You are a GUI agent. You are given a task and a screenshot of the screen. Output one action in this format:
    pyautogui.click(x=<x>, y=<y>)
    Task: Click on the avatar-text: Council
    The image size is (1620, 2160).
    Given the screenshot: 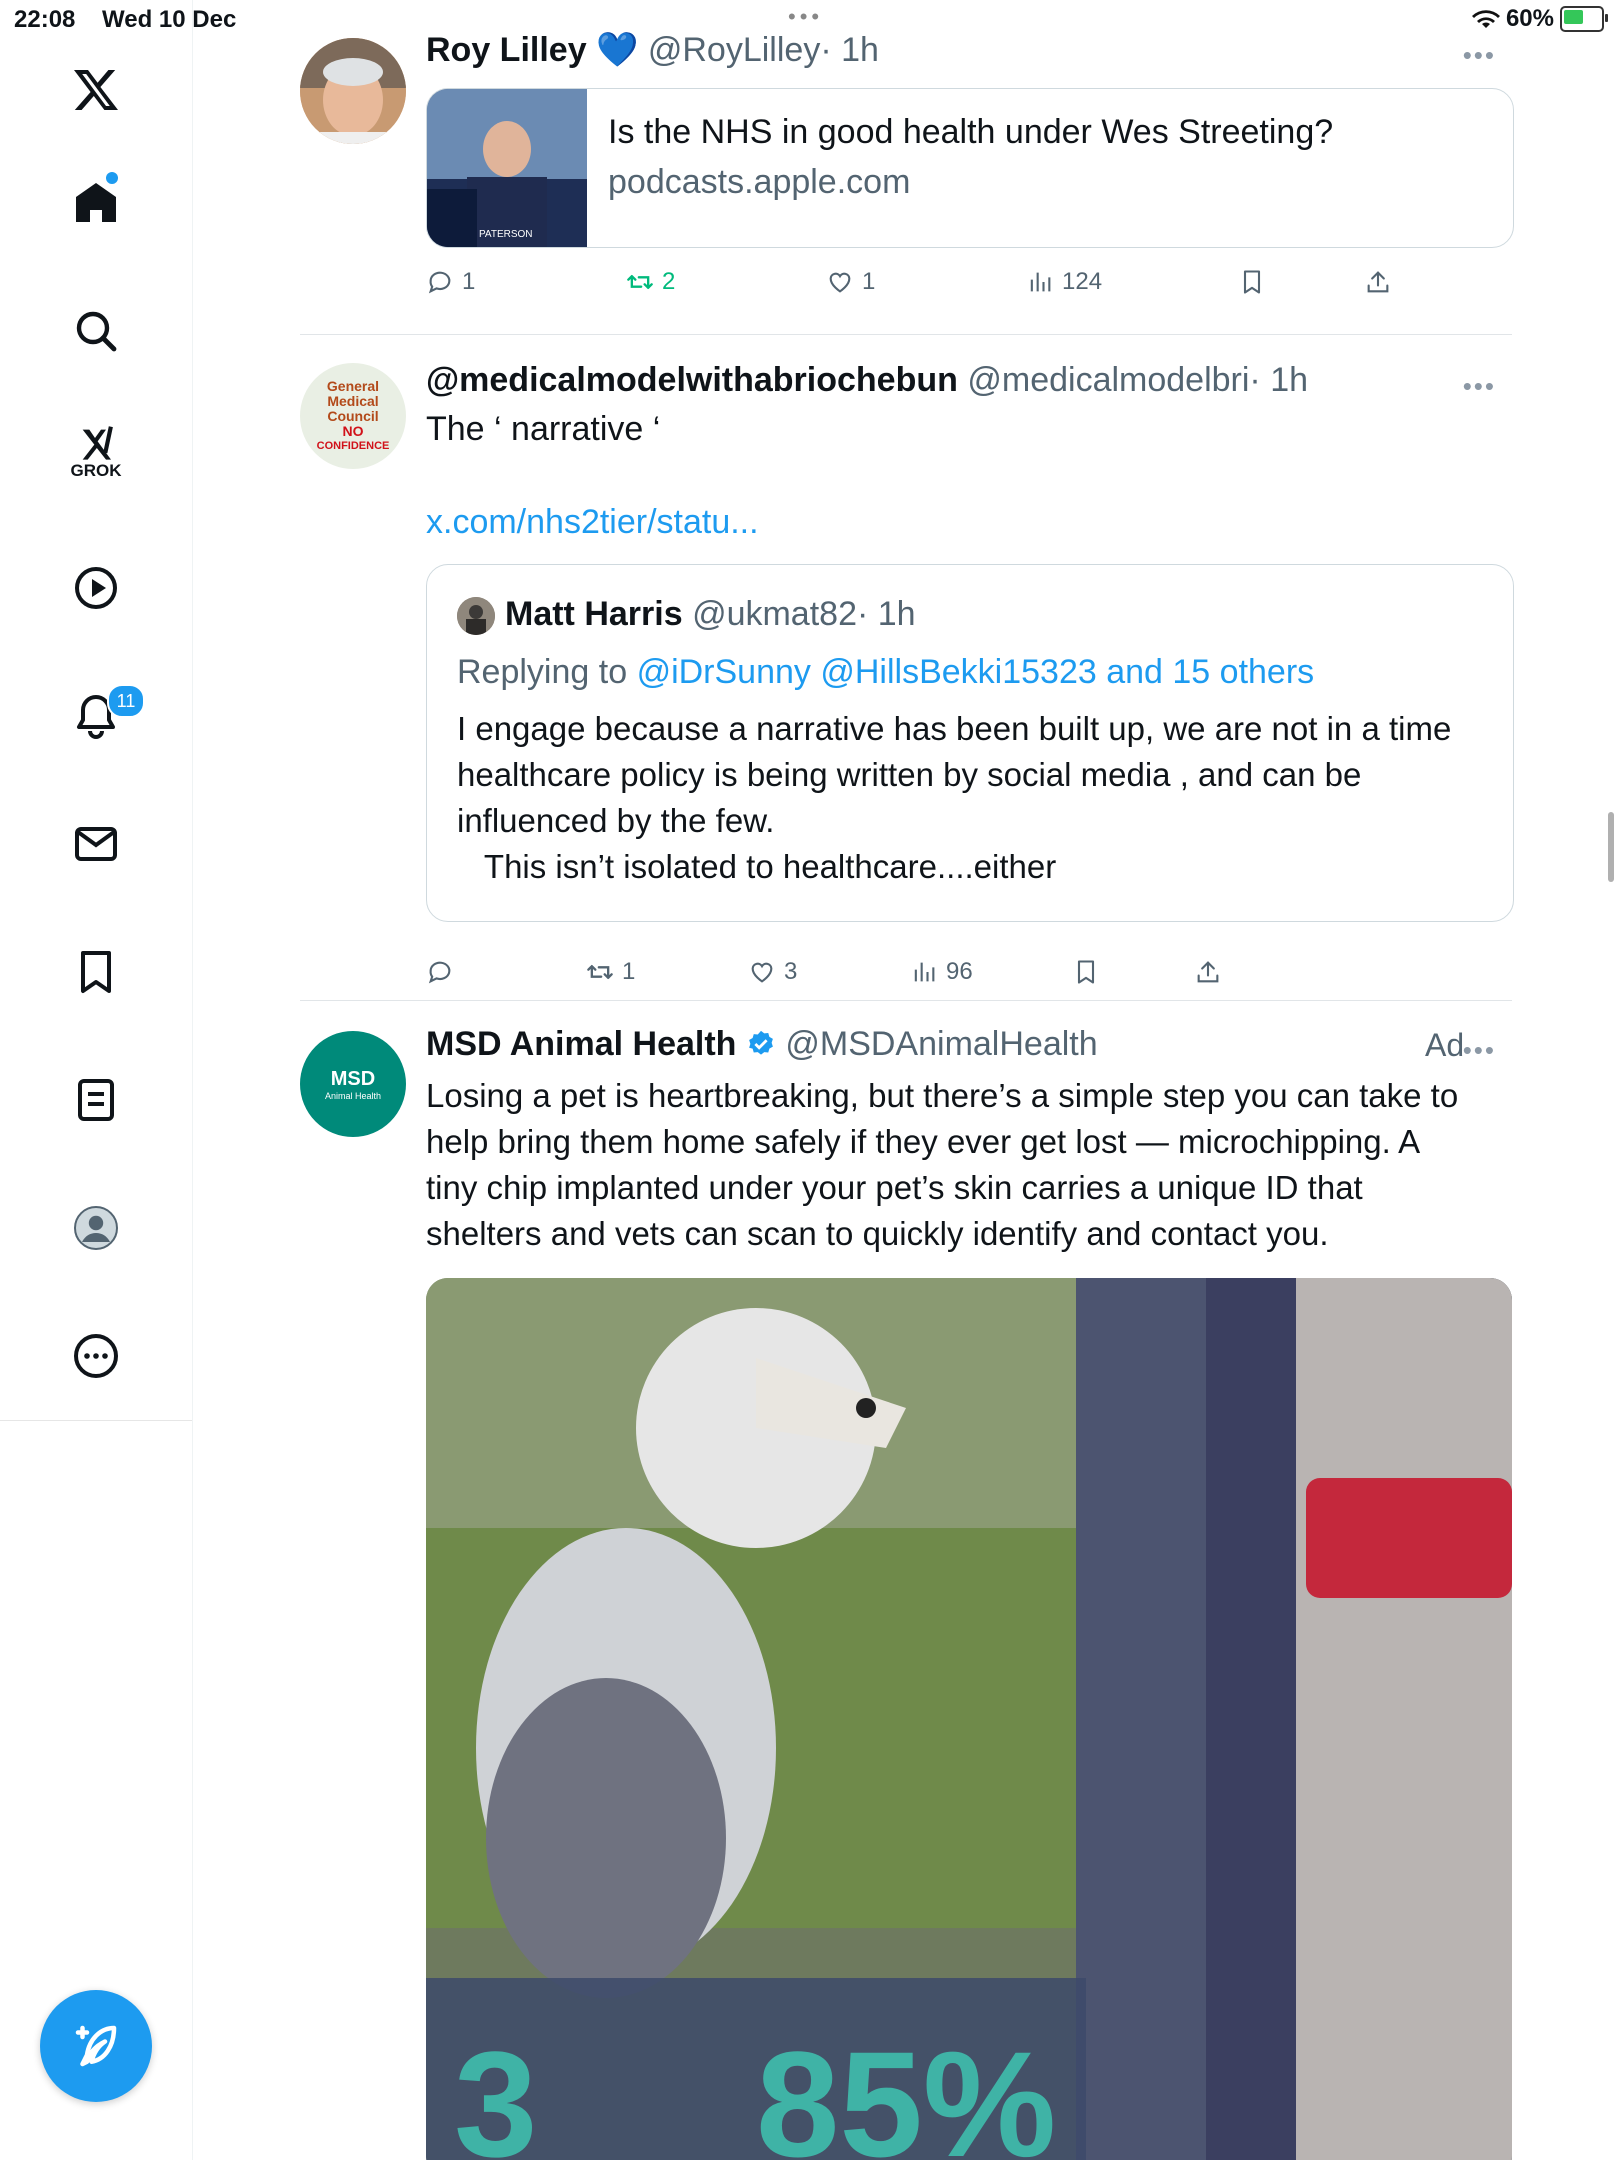 What is the action you would take?
    pyautogui.click(x=353, y=415)
    